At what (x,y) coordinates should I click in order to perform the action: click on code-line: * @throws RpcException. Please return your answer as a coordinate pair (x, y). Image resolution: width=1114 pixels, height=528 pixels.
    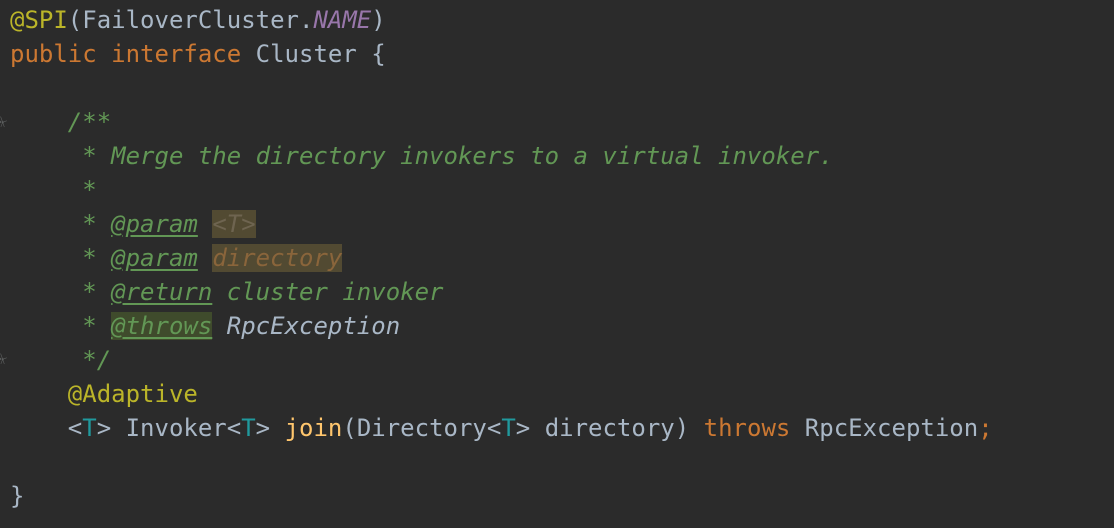
    Looking at the image, I should click on (205, 326).